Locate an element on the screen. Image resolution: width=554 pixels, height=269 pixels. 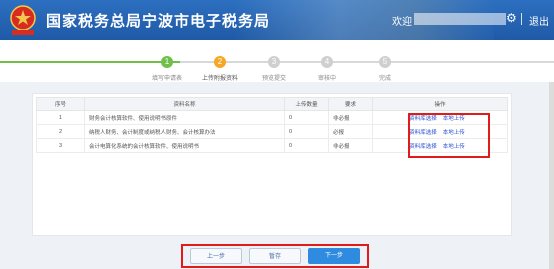
row-name: 会计电算化系统的会计核算软件、使用说明书 is located at coordinates (184, 145).